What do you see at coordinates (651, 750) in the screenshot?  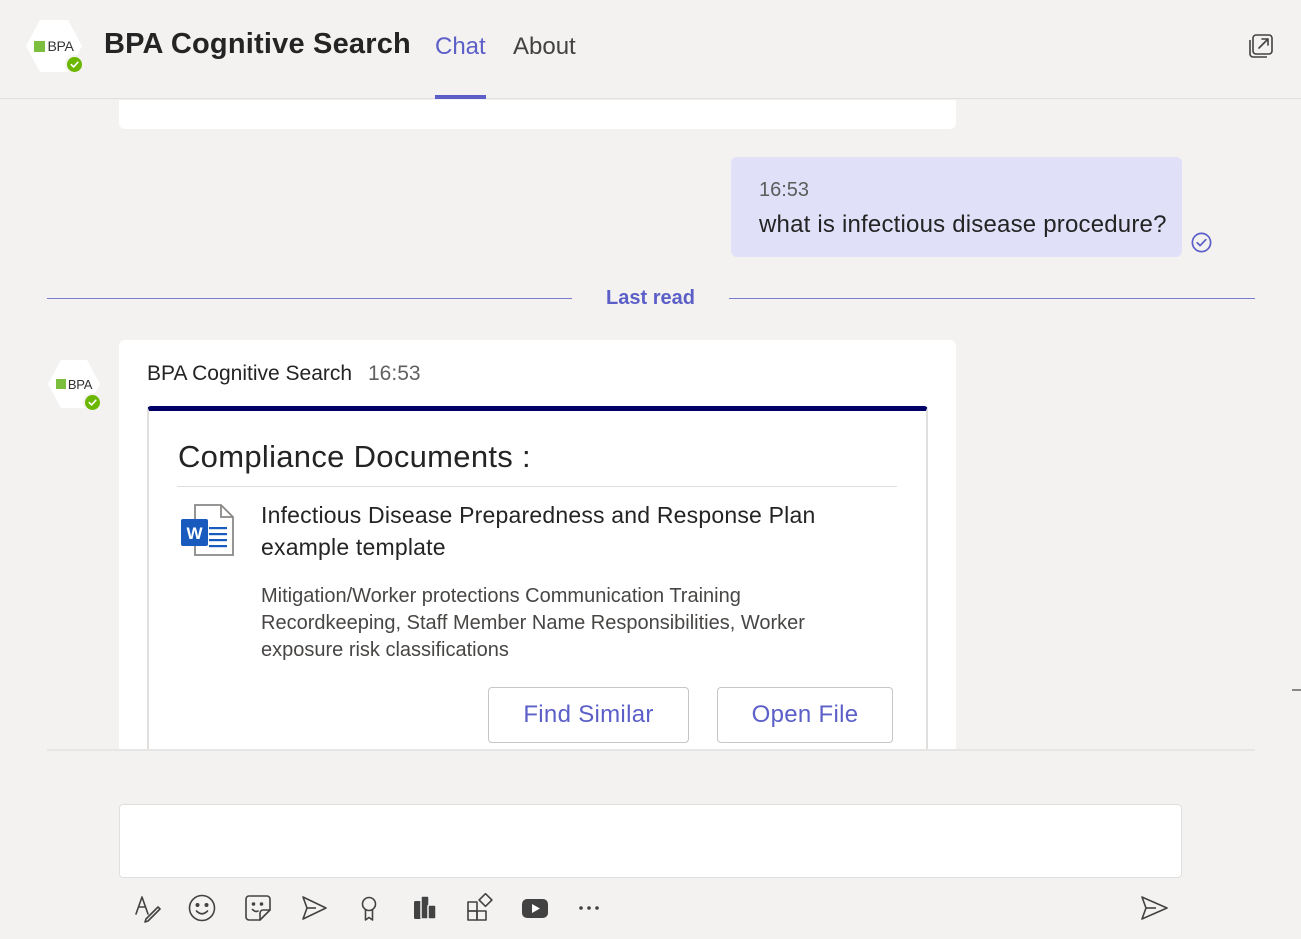 I see `chat-bottom-divider` at bounding box center [651, 750].